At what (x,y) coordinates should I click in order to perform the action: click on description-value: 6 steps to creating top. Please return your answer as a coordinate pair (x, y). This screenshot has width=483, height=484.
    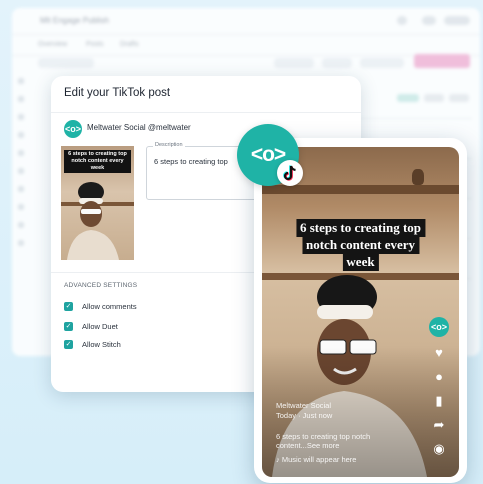
    Looking at the image, I should click on (191, 161).